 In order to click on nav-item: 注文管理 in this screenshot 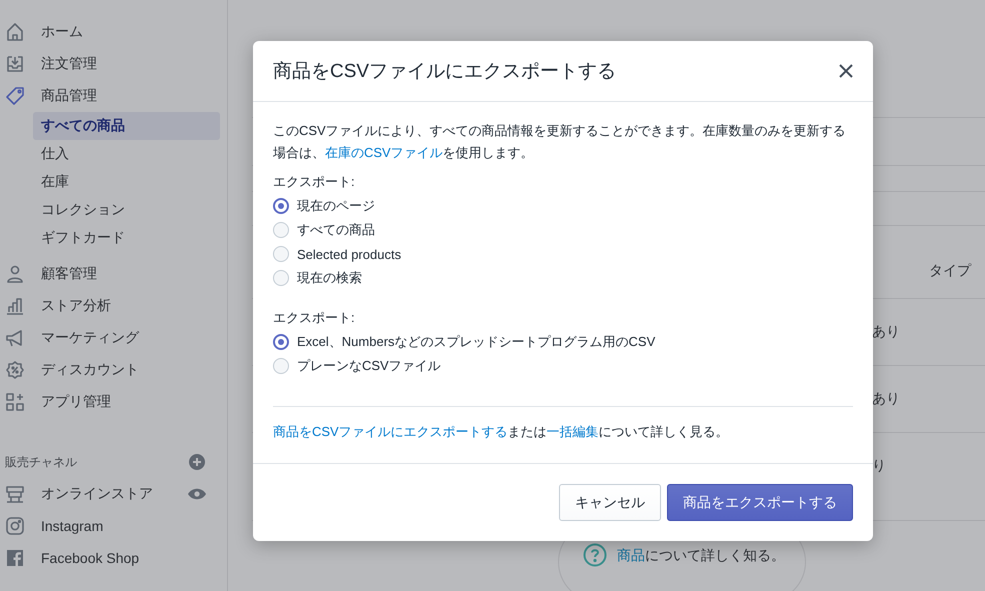, I will do `click(69, 64)`.